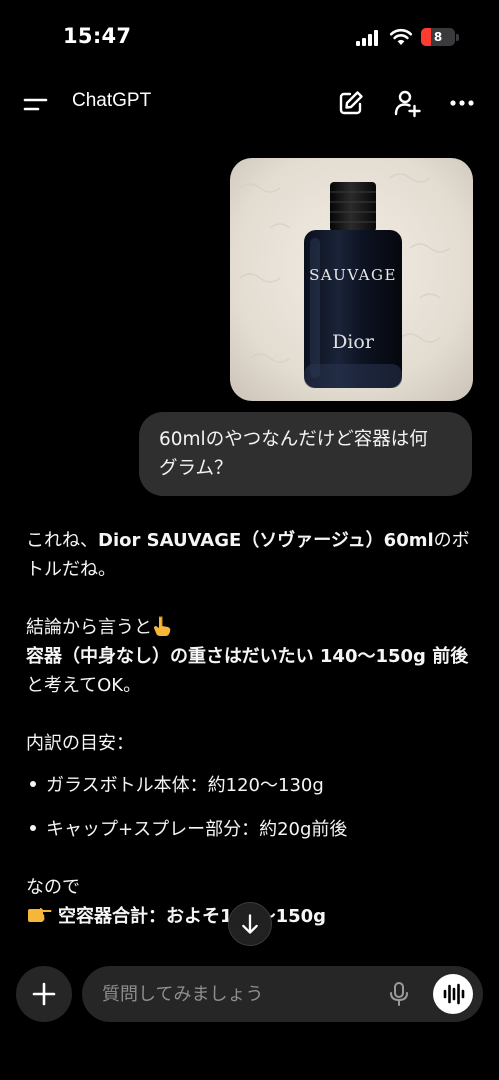 This screenshot has height=1080, width=499. I want to click on point-right-emoji-icon, so click(40, 915).